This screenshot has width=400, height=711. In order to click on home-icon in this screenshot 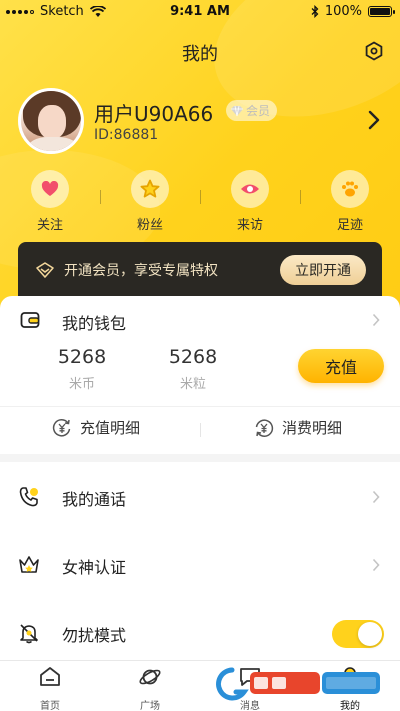, I will do `click(50, 676)`.